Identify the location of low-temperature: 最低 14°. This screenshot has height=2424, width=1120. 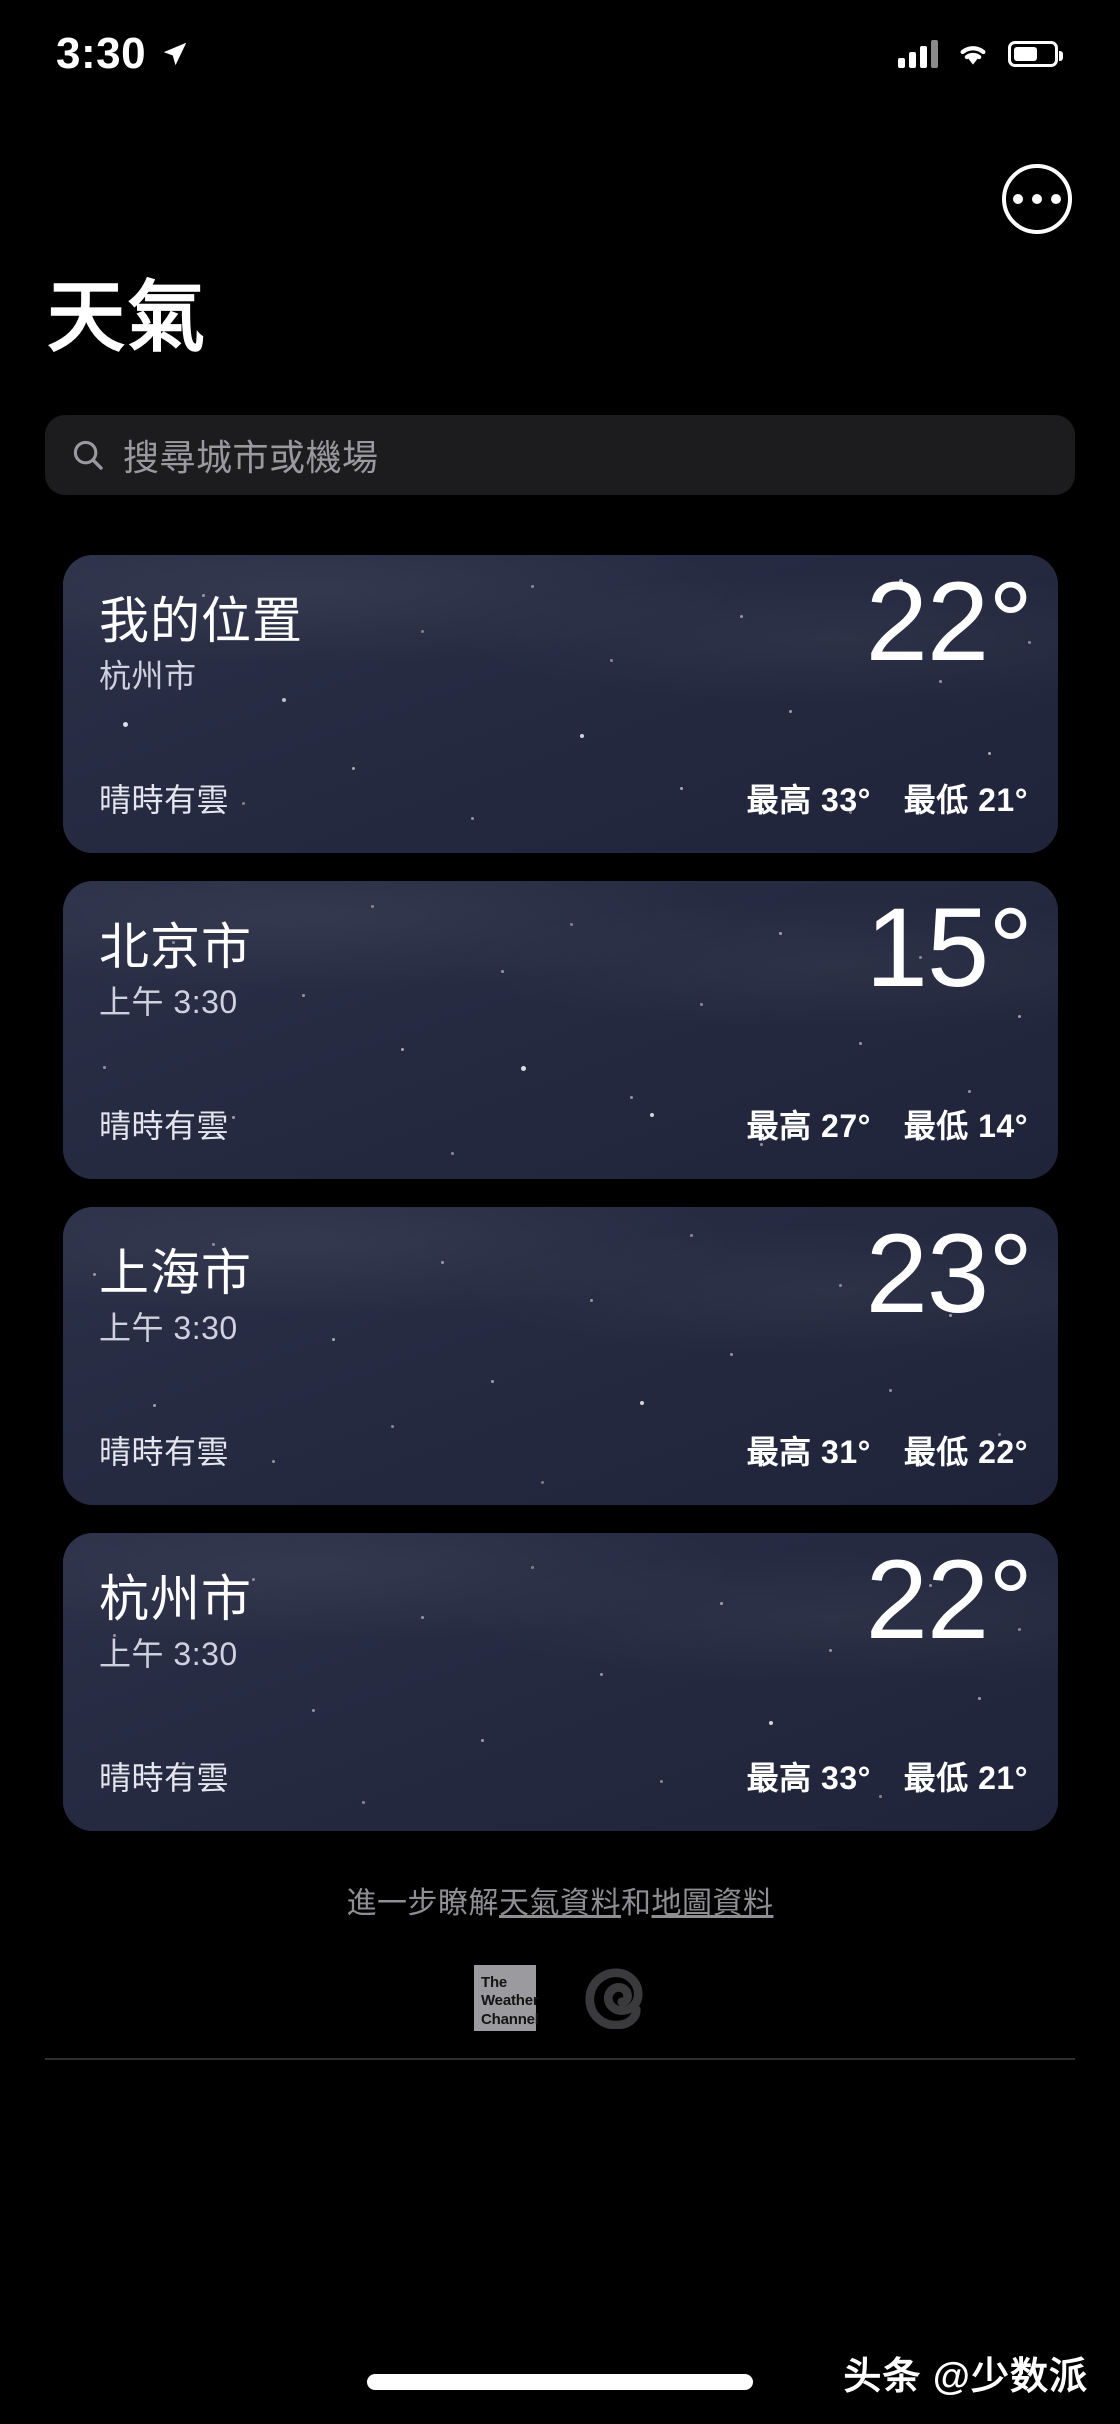
(965, 1126).